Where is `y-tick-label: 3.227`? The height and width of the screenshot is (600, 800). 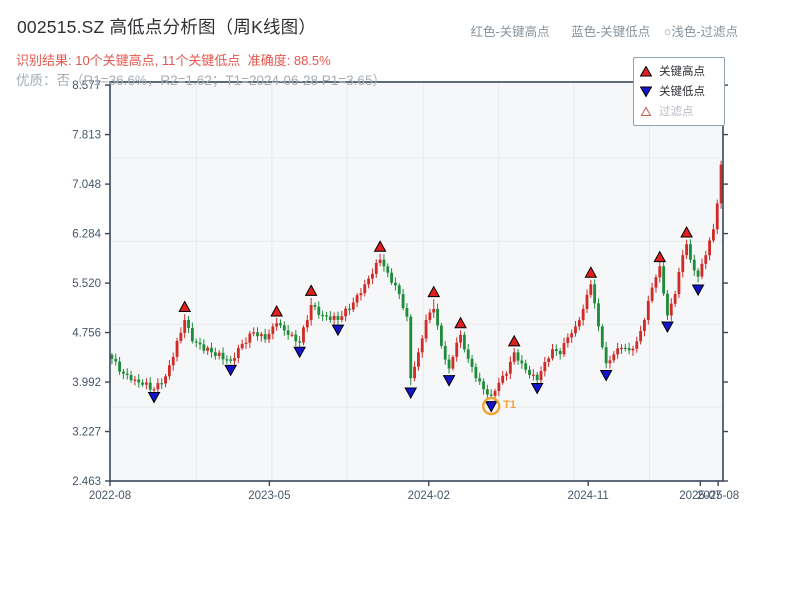
y-tick-label: 3.227 is located at coordinates (86, 433).